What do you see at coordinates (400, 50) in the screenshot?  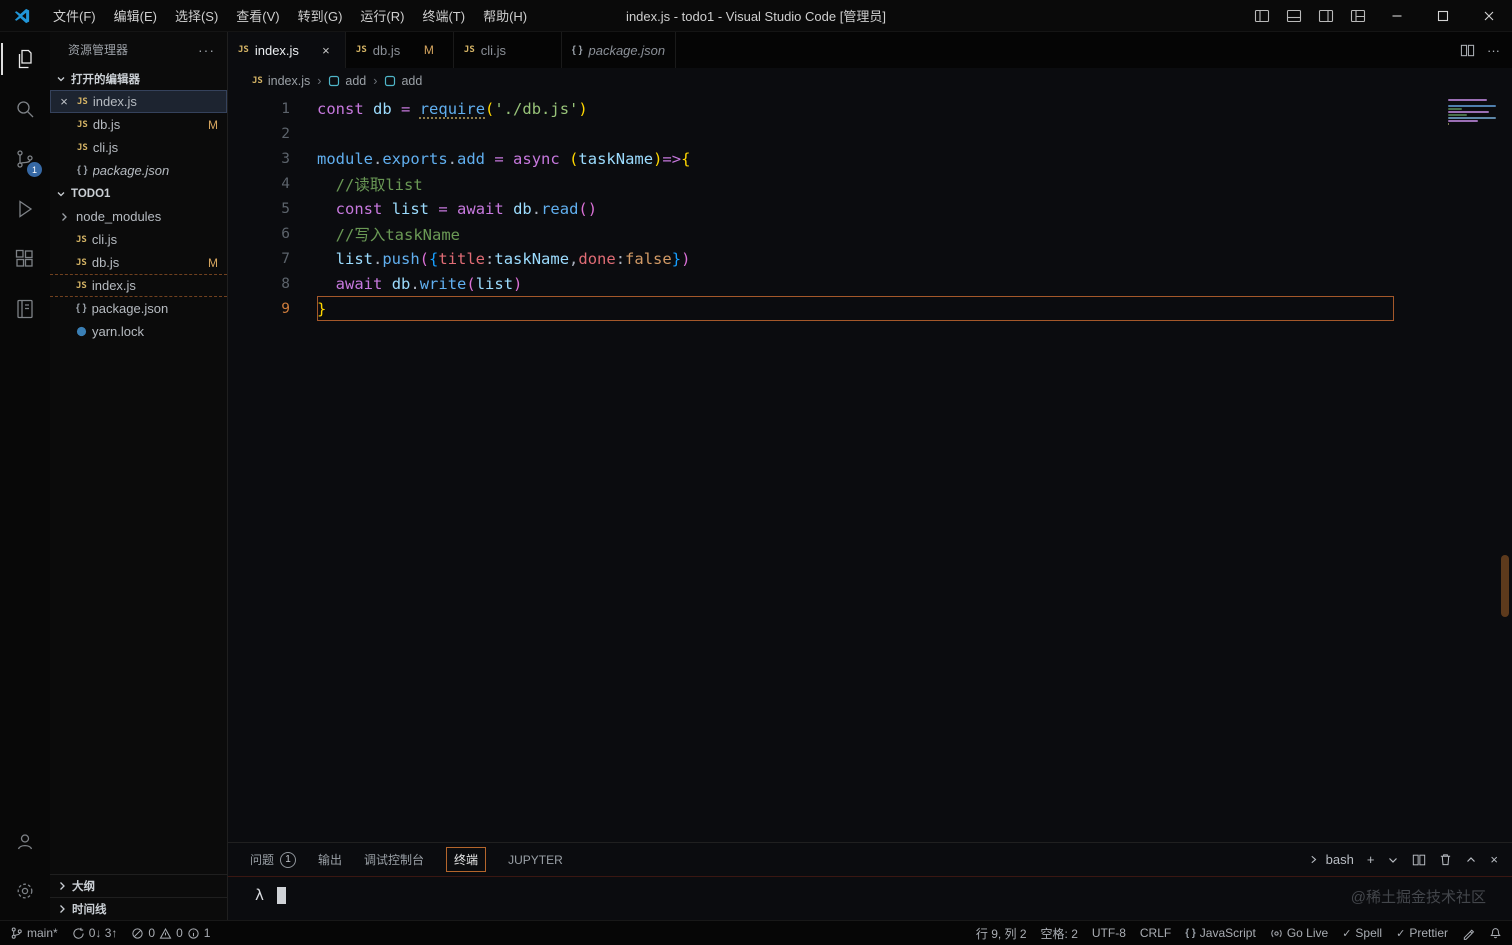 I see `tab-db-js: JS db.js M` at bounding box center [400, 50].